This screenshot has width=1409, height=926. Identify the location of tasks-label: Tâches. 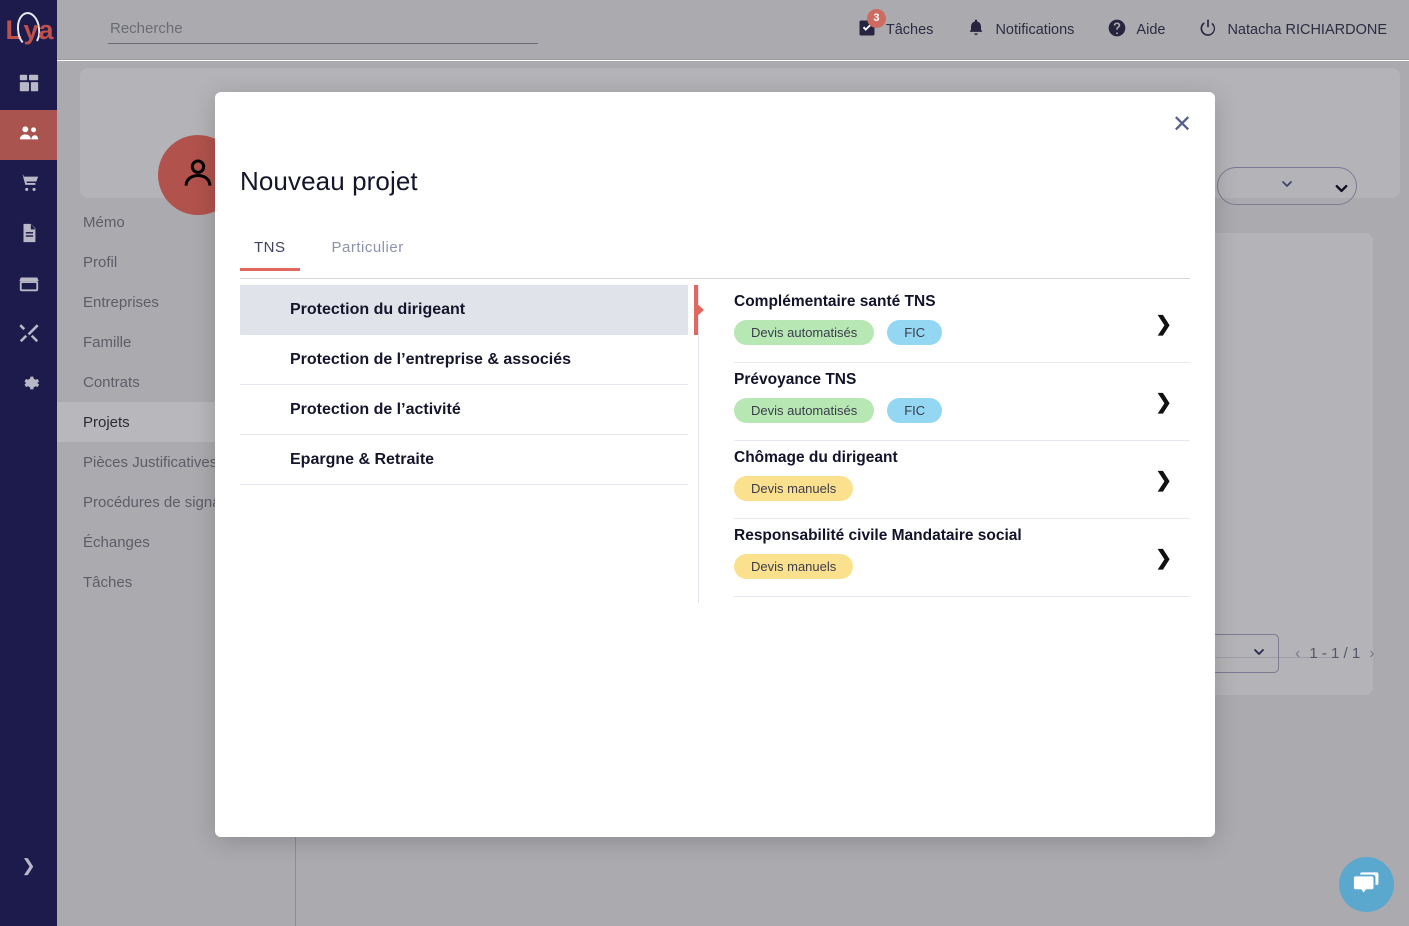
(909, 29).